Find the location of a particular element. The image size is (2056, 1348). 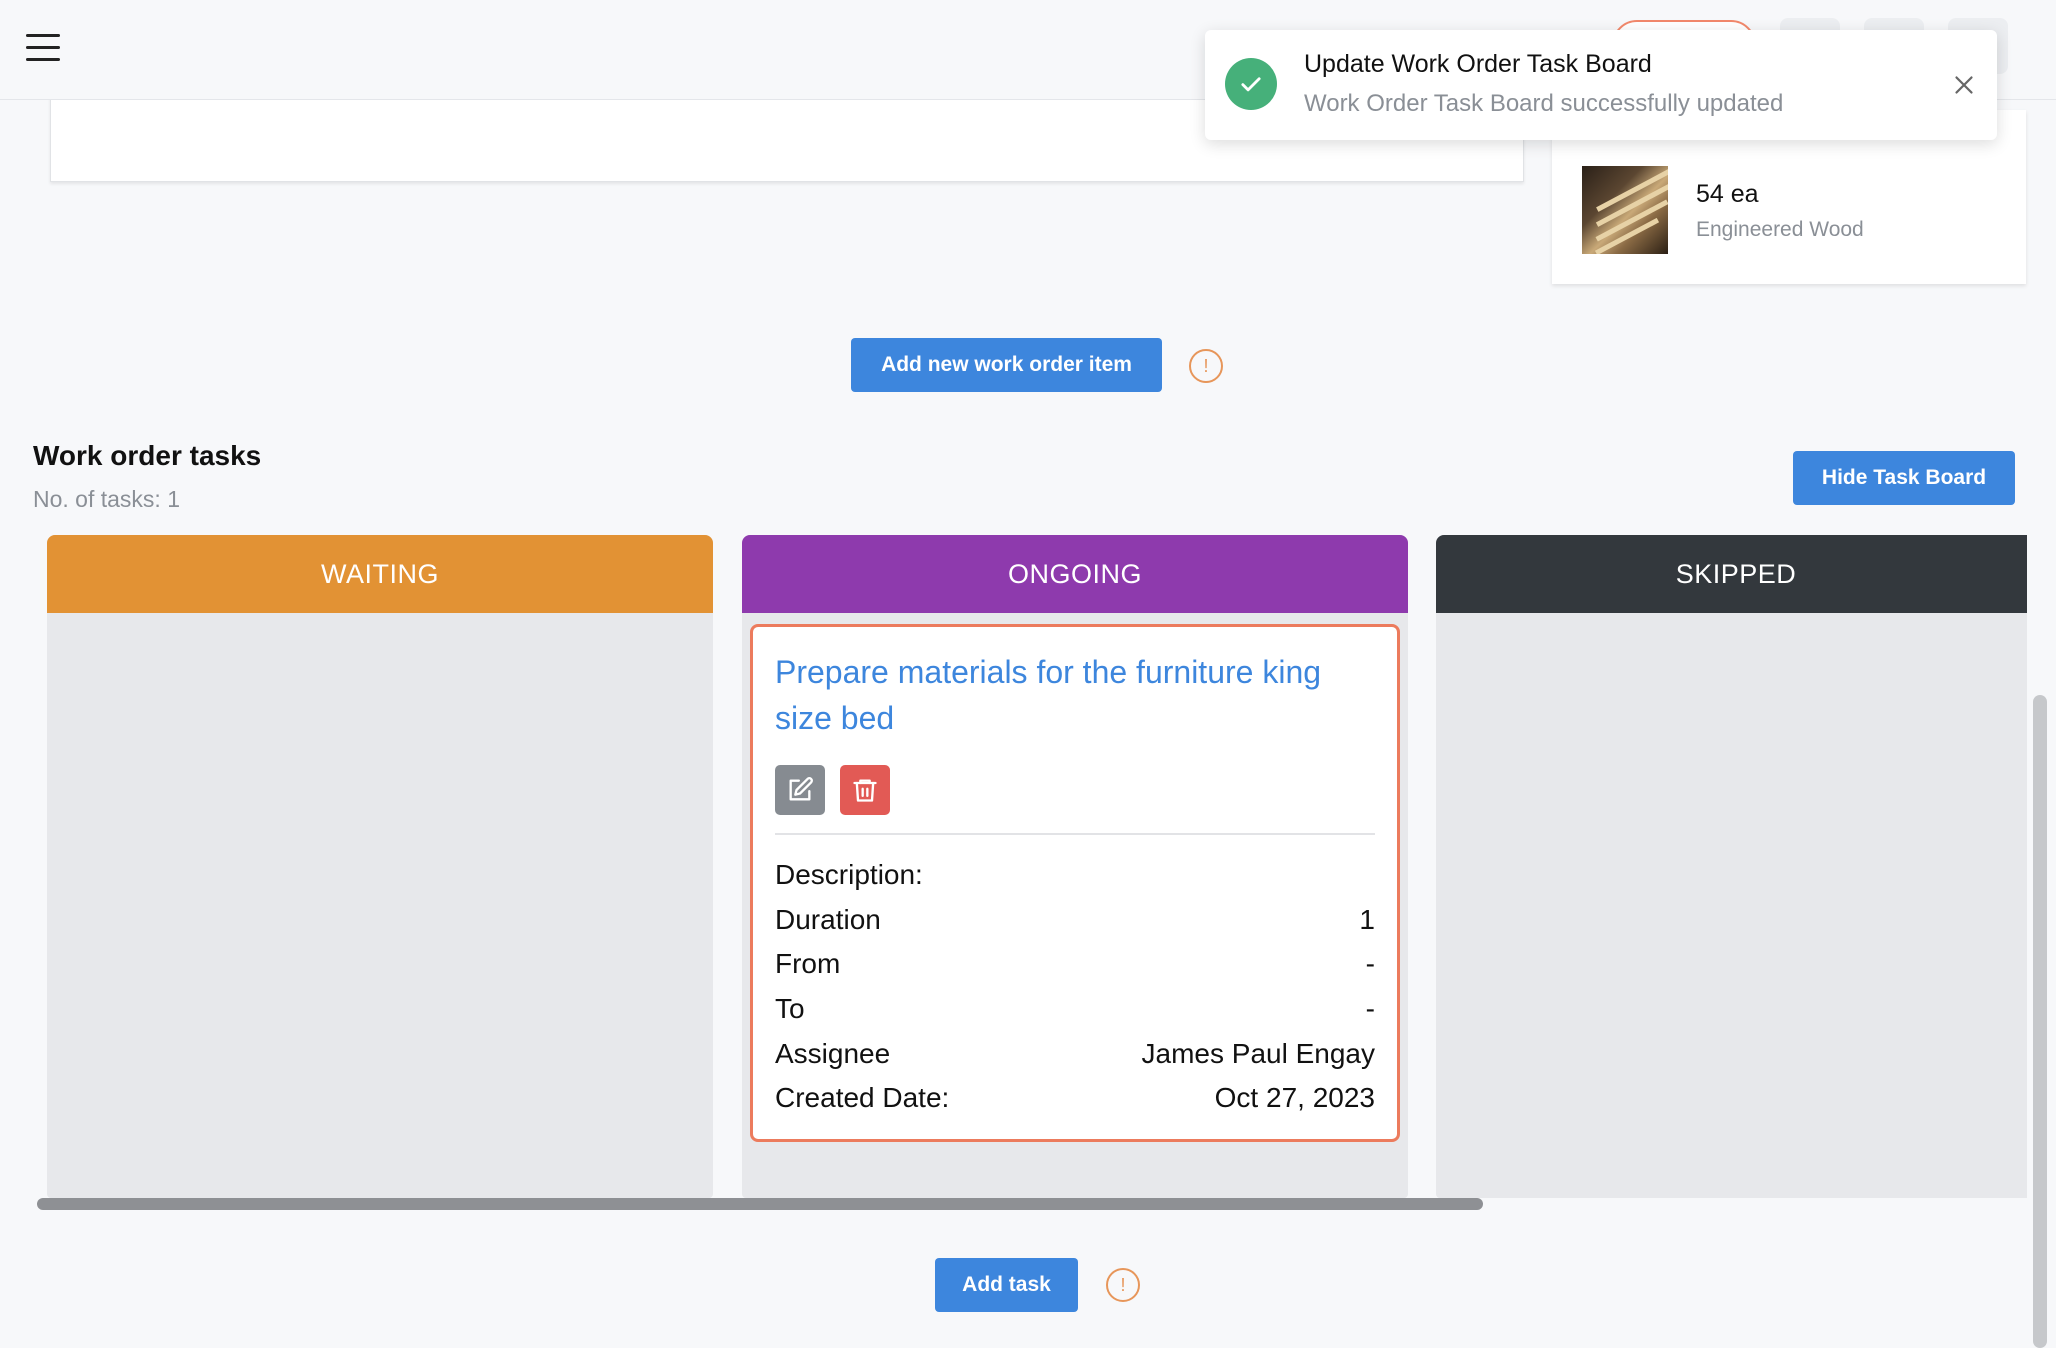

detail-row-from: From - is located at coordinates (1075, 968).